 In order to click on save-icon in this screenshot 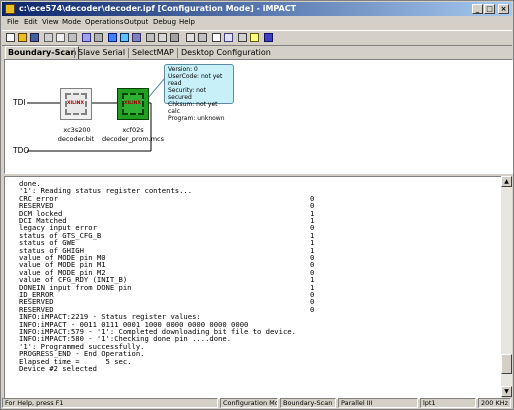, I will do `click(34, 37)`.